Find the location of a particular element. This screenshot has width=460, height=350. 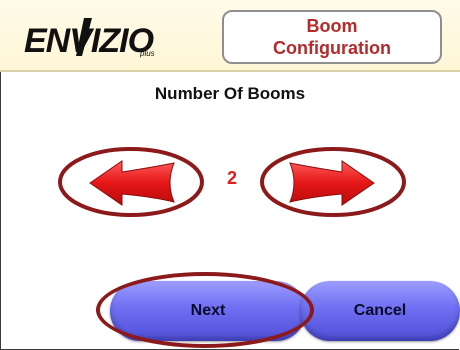

cancel-button: Cancel is located at coordinates (380, 311).